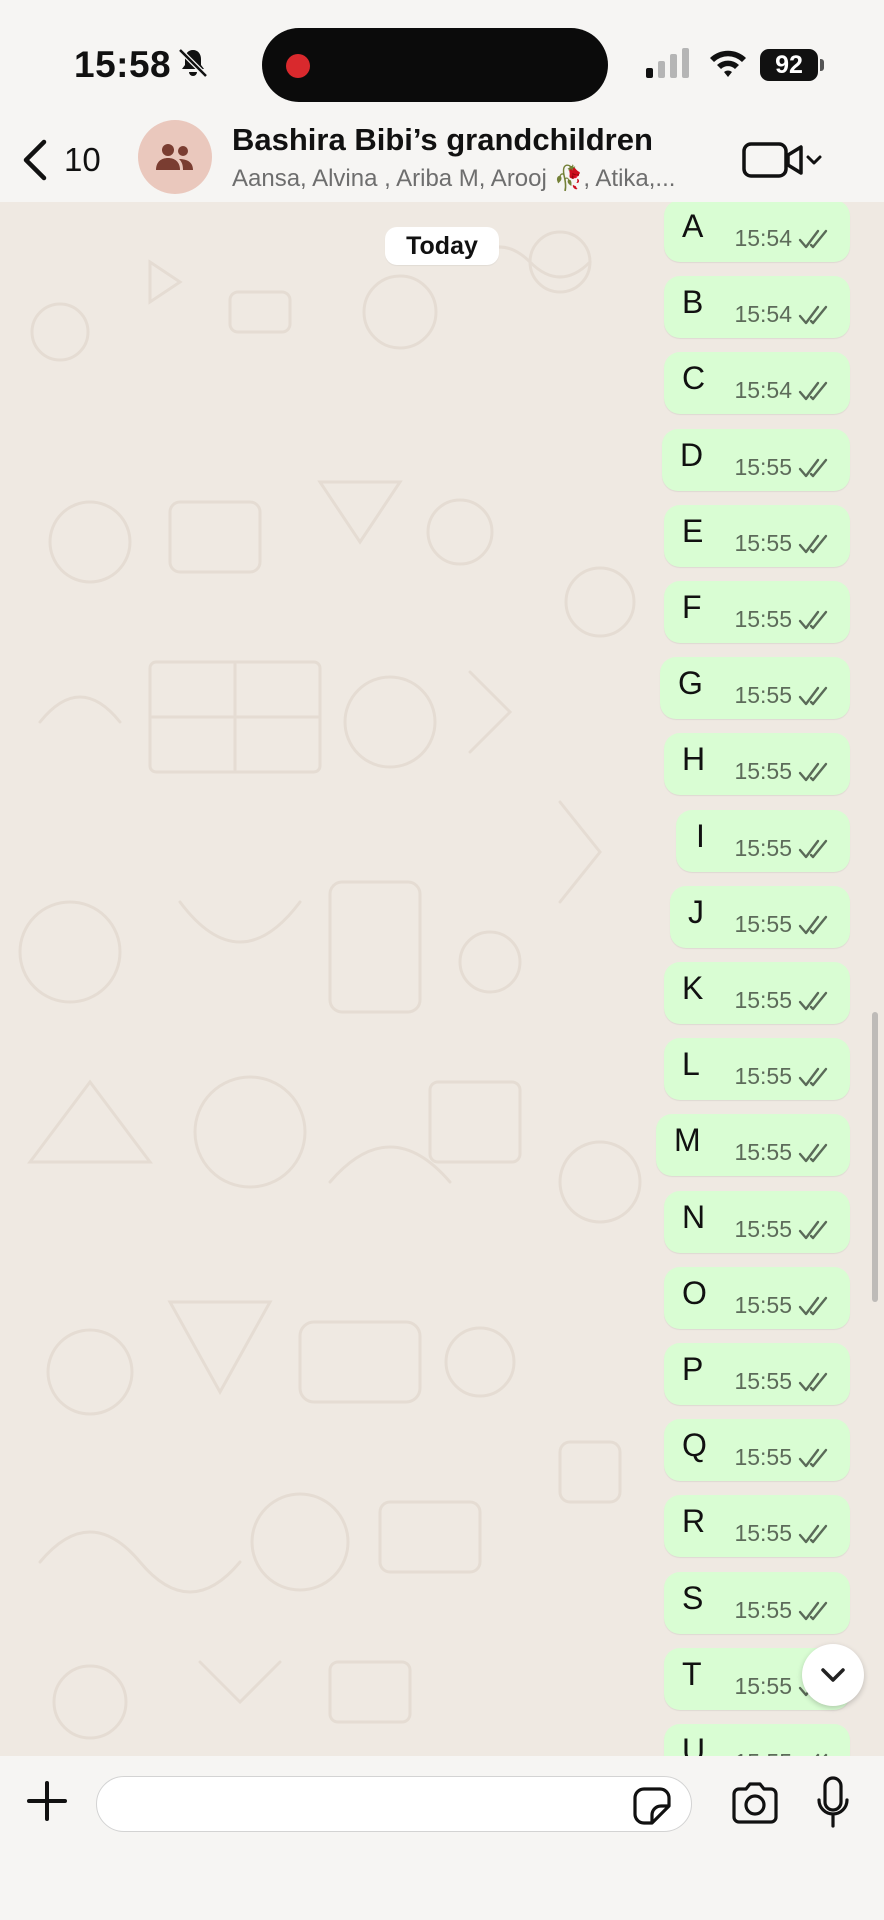 This screenshot has height=1920, width=884. I want to click on message-bubble: I 15:55, so click(763, 840).